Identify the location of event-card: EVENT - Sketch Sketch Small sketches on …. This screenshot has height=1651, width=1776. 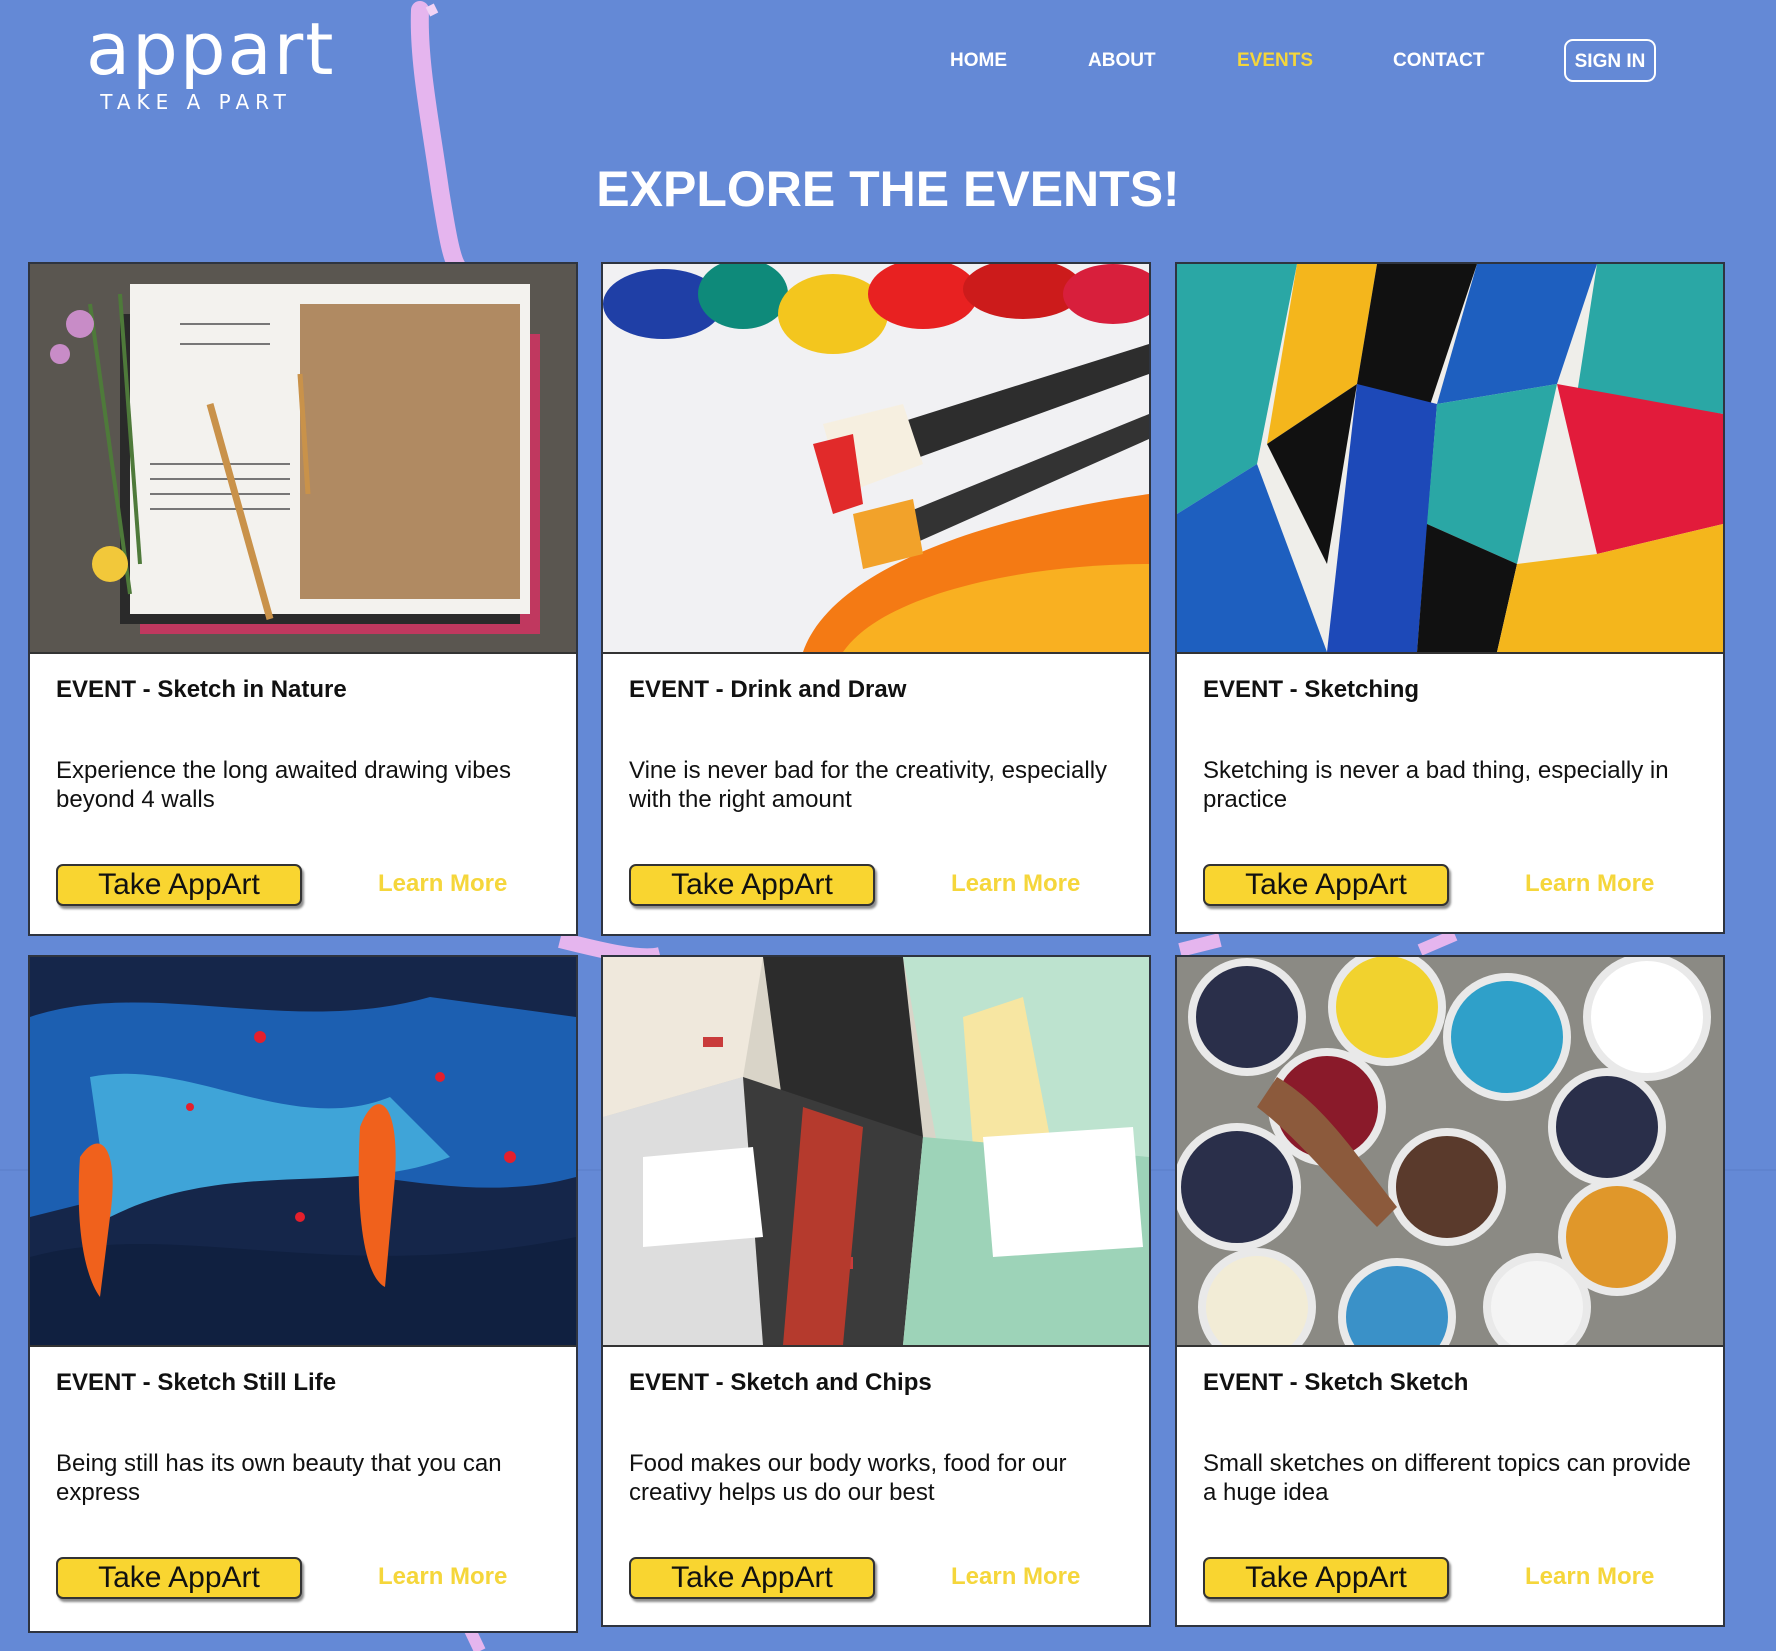
(1450, 1291).